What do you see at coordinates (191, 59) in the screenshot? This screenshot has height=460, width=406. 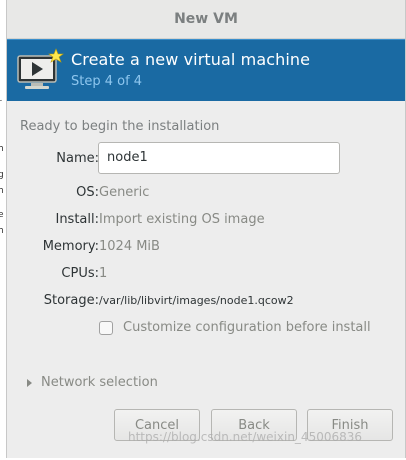 I see `banner-title: Create a new virtual machine` at bounding box center [191, 59].